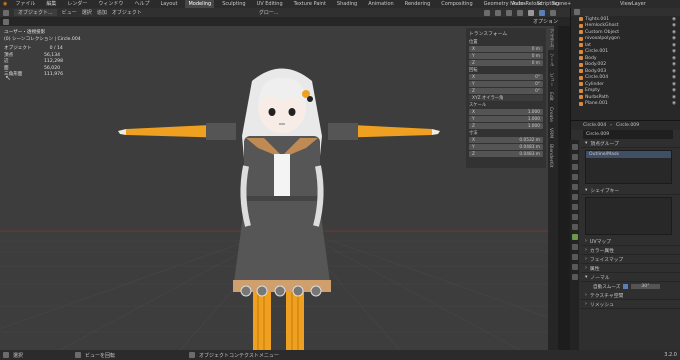 This screenshot has height=360, width=680. What do you see at coordinates (527, 4) in the screenshot?
I see `autoreload-label: Auto-Reload` at bounding box center [527, 4].